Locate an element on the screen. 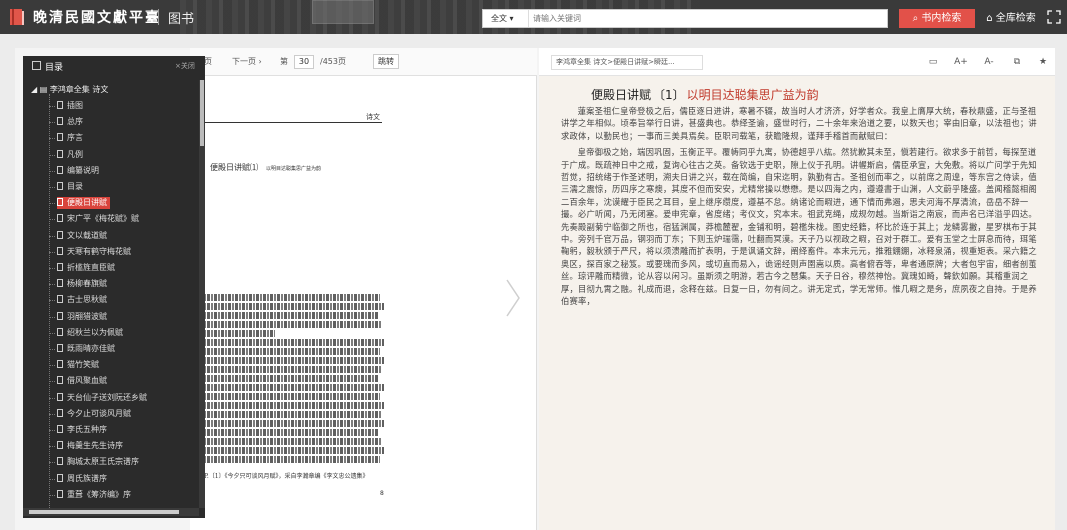  search-scope-select: 全文 ▾ is located at coordinates (506, 18).